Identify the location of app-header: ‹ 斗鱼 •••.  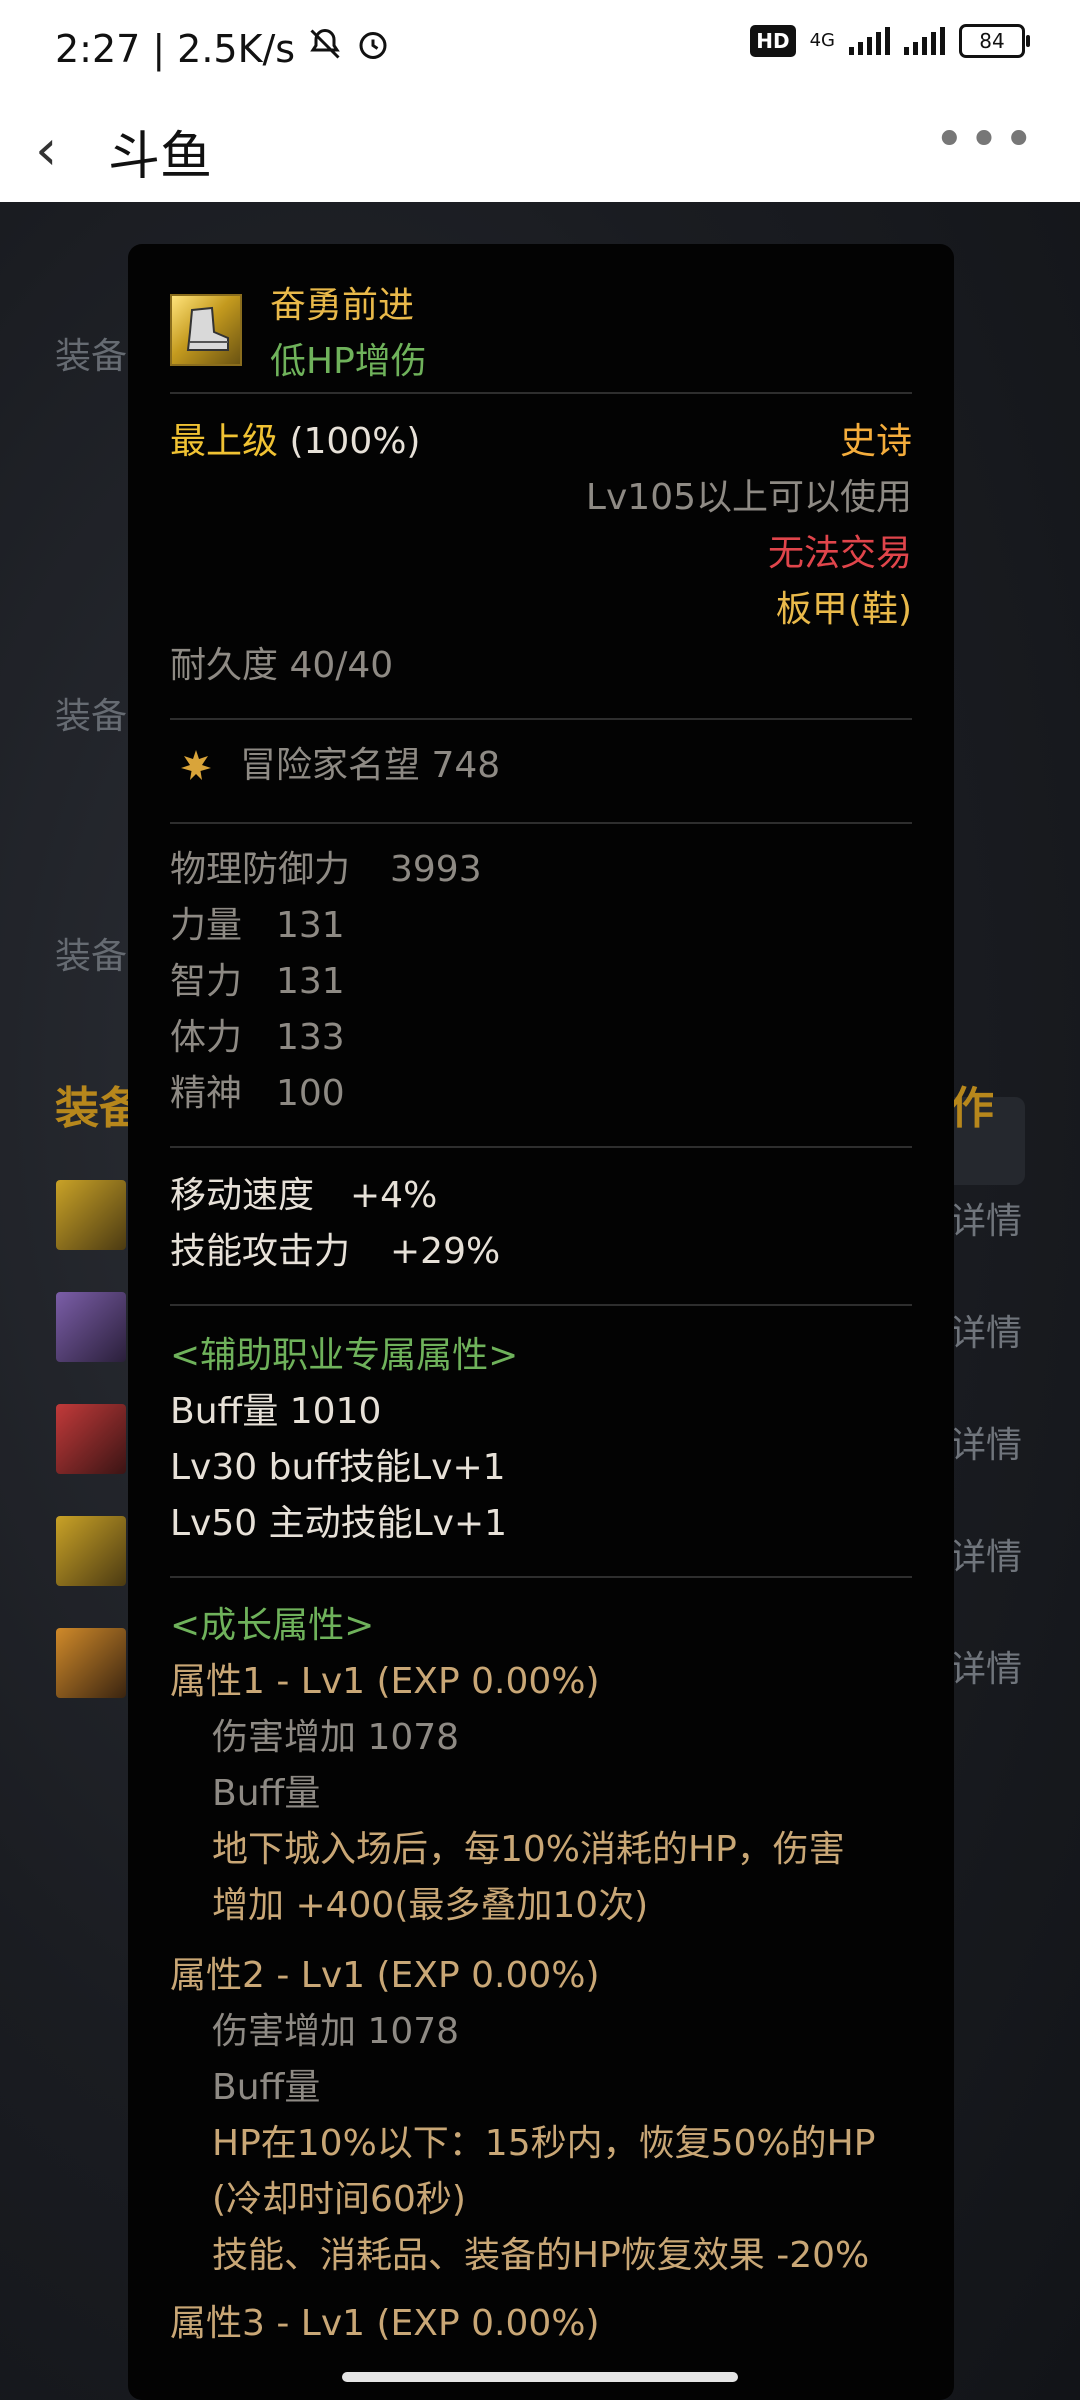
(540, 149).